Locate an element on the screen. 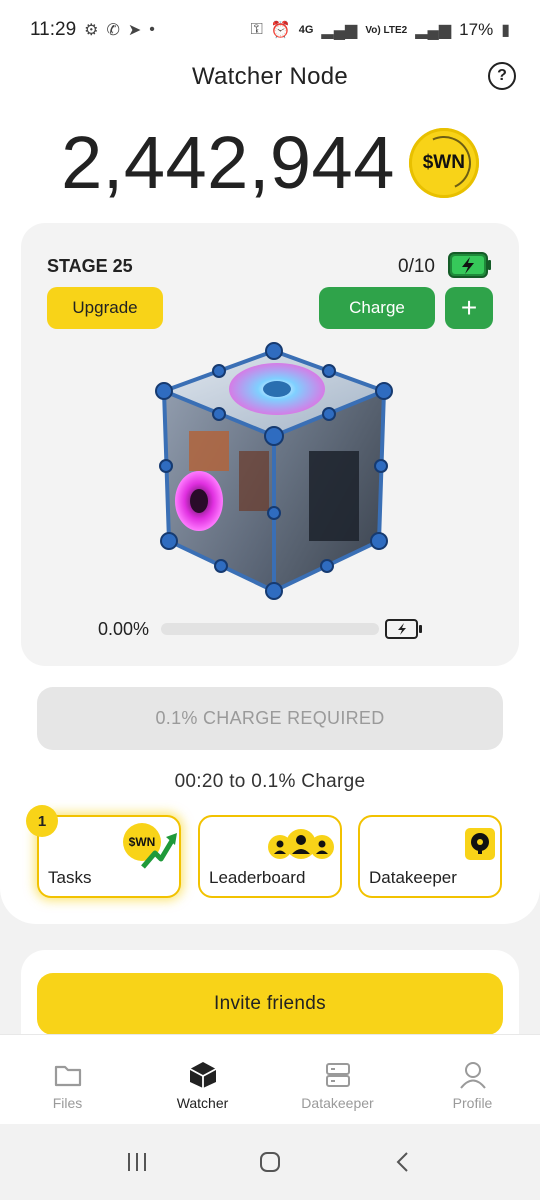 The width and height of the screenshot is (540, 1200). folder-icon is located at coordinates (67, 1076).